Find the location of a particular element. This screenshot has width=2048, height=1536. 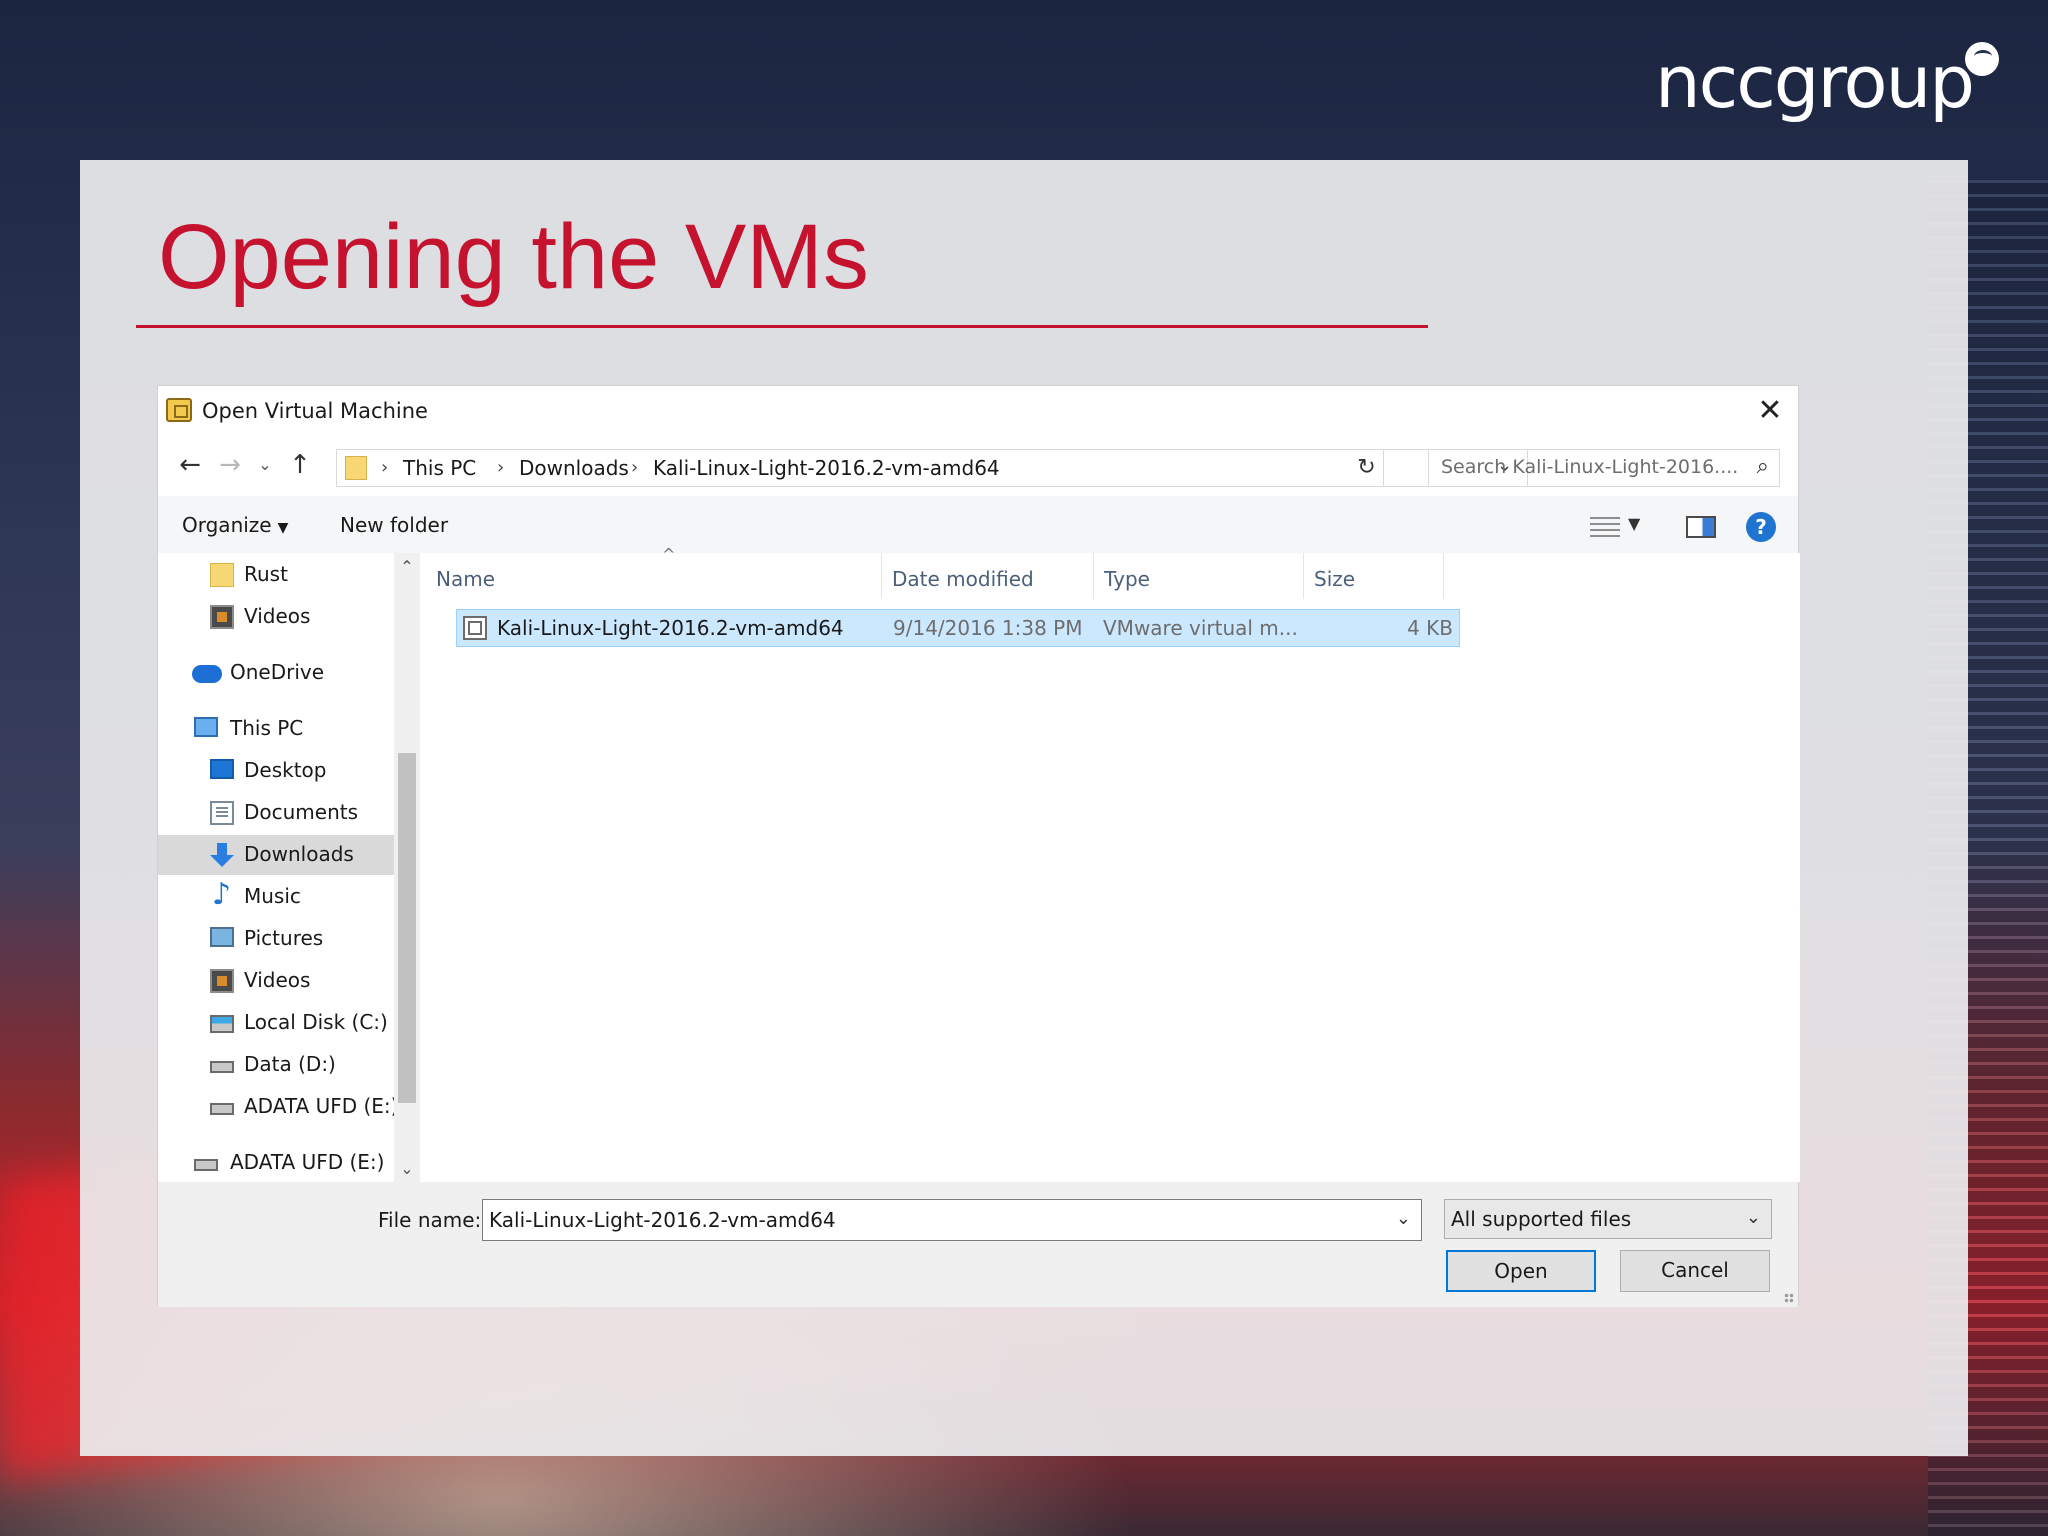

sidebar-item-music: Music is located at coordinates (276, 897).